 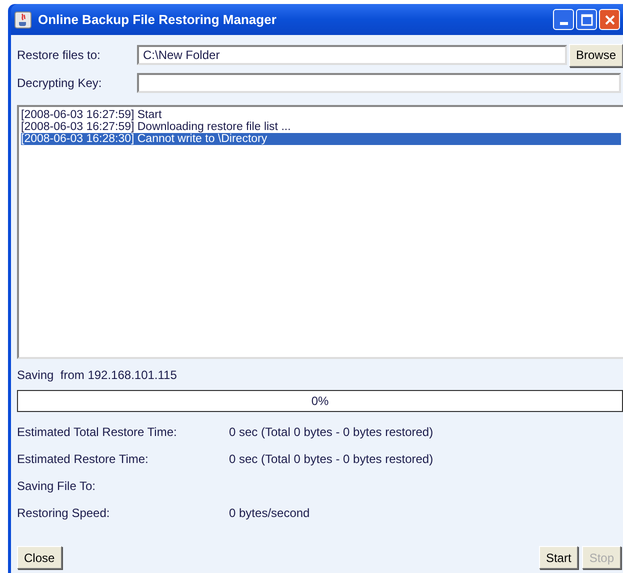 What do you see at coordinates (321, 139) in the screenshot?
I see `log-entry: [2008-06-03 16:28:30] Cannot write to \Directory` at bounding box center [321, 139].